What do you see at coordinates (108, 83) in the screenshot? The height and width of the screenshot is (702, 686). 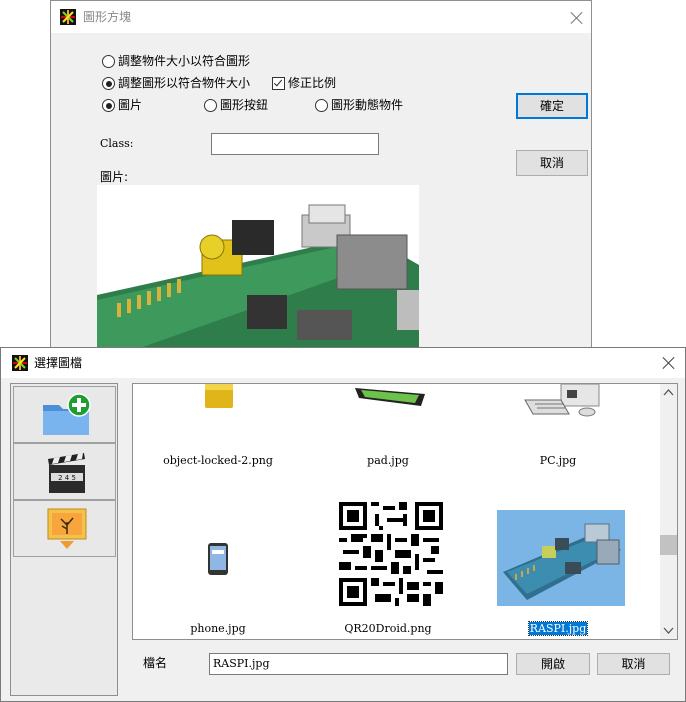 I see `radio-fit-object` at bounding box center [108, 83].